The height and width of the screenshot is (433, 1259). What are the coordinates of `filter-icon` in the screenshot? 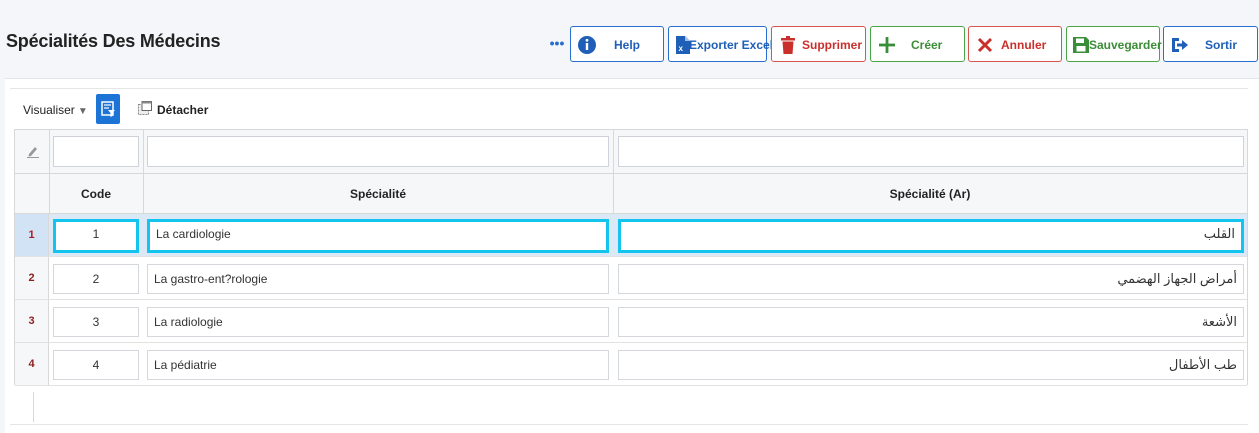 It's located at (108, 109).